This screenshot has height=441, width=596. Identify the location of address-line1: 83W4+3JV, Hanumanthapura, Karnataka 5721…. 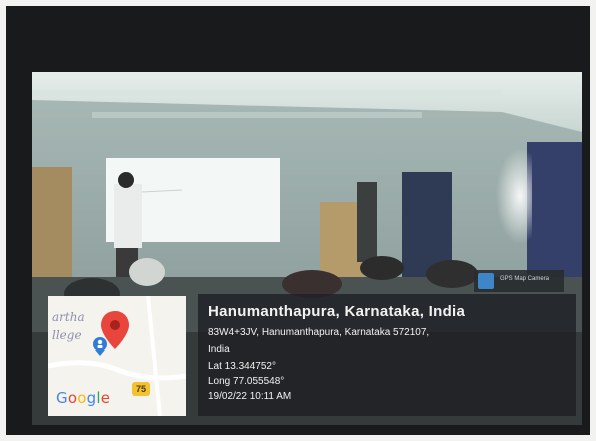
(319, 332).